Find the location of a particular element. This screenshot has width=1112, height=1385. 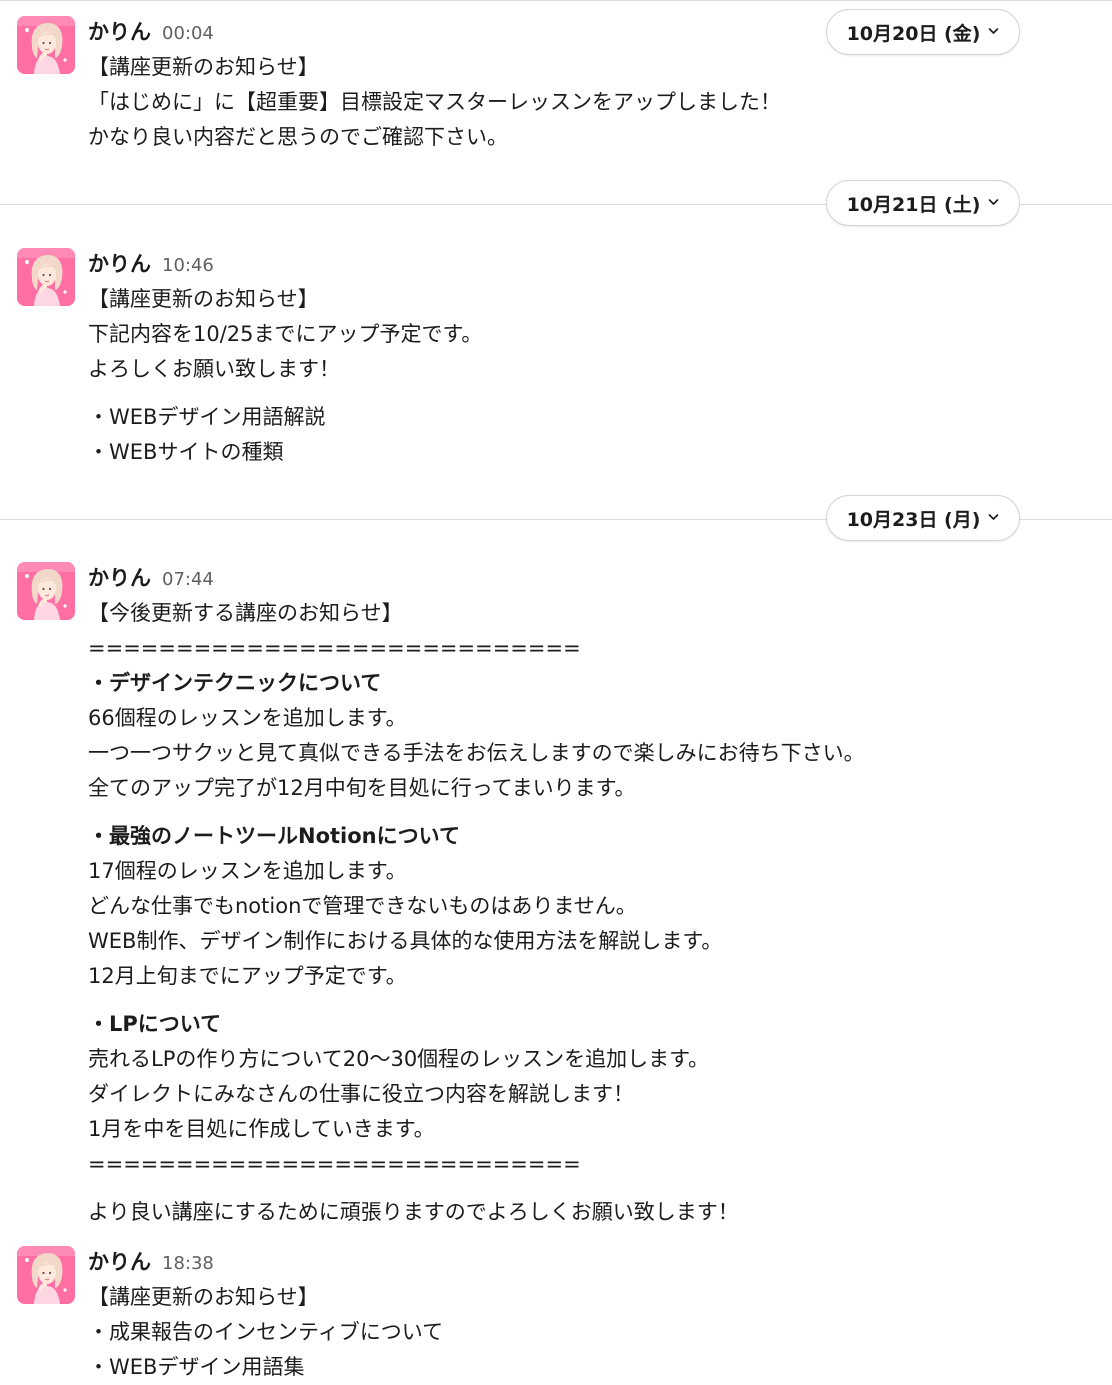

message-heading: ・LPについて is located at coordinates (155, 1024).